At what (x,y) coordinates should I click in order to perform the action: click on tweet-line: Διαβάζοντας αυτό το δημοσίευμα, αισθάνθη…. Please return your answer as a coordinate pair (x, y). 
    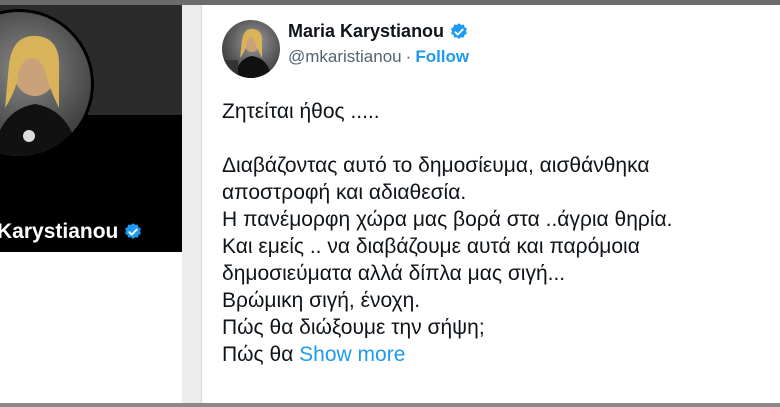
    Looking at the image, I should click on (436, 165).